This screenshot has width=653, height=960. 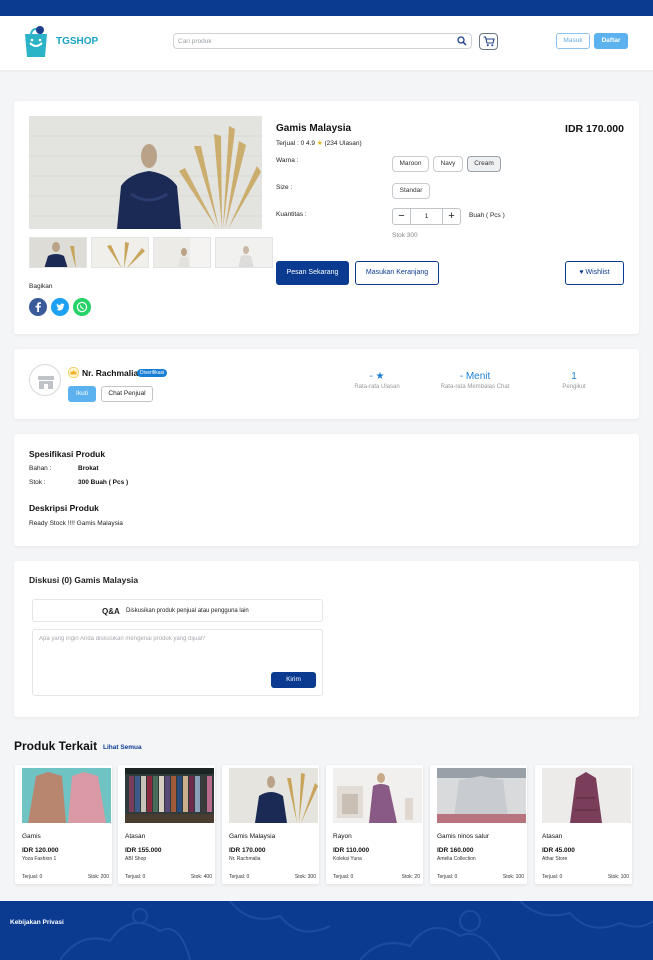 I want to click on facebook-icon, so click(x=38, y=307).